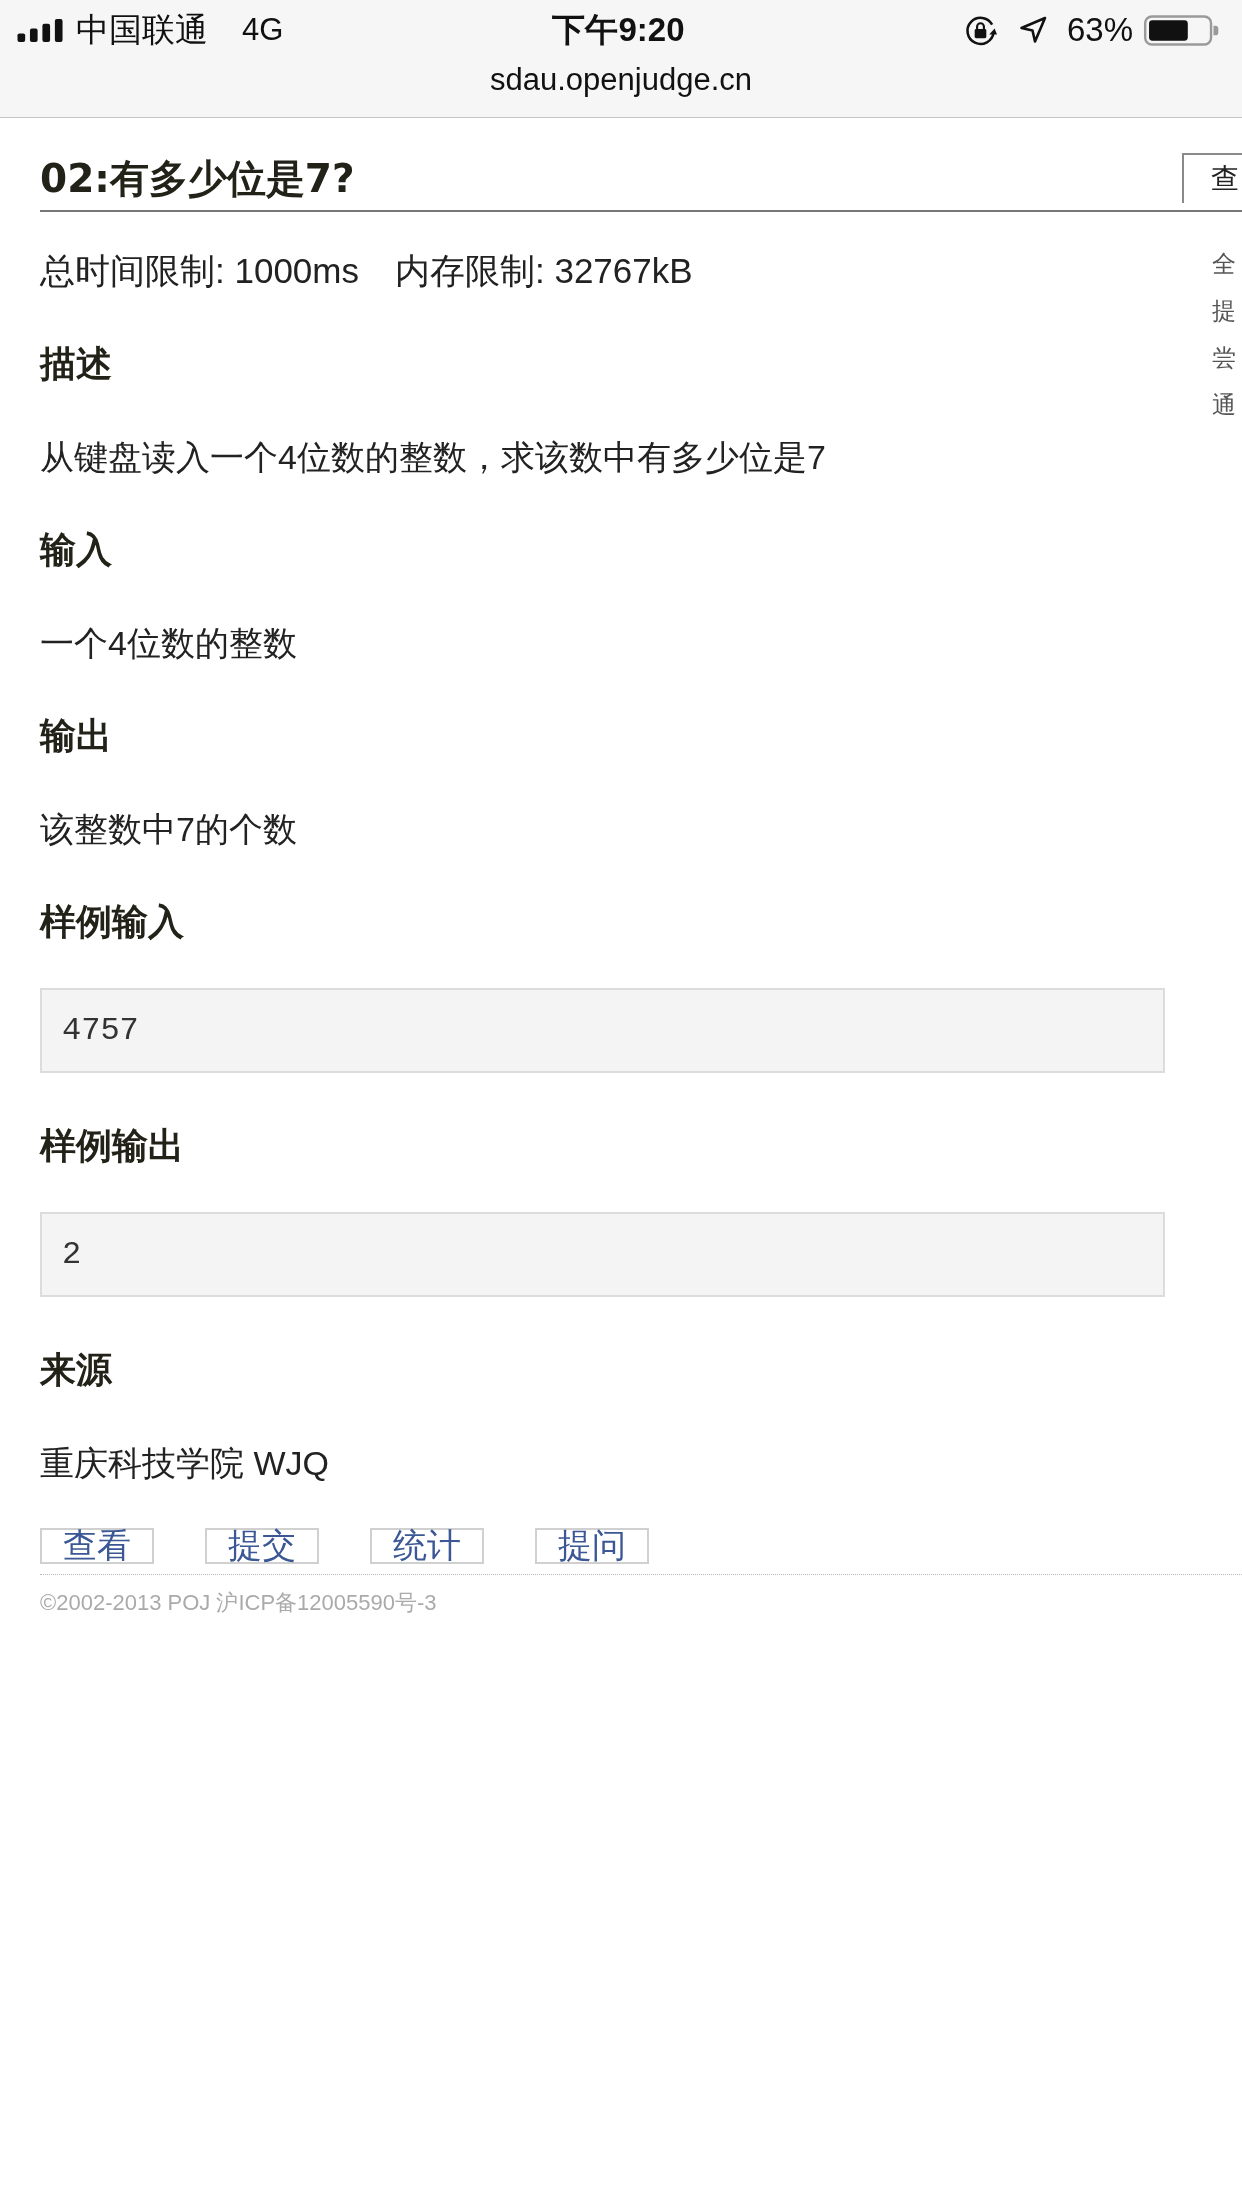  I want to click on side-stat-label: 尝, so click(1224, 358).